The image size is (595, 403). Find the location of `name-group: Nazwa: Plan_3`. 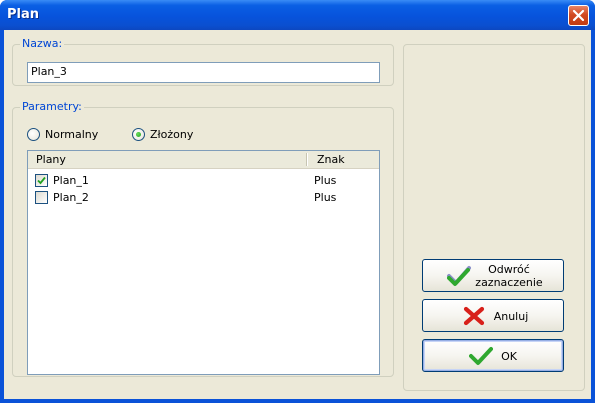

name-group: Nazwa: Plan_3 is located at coordinates (203, 61).